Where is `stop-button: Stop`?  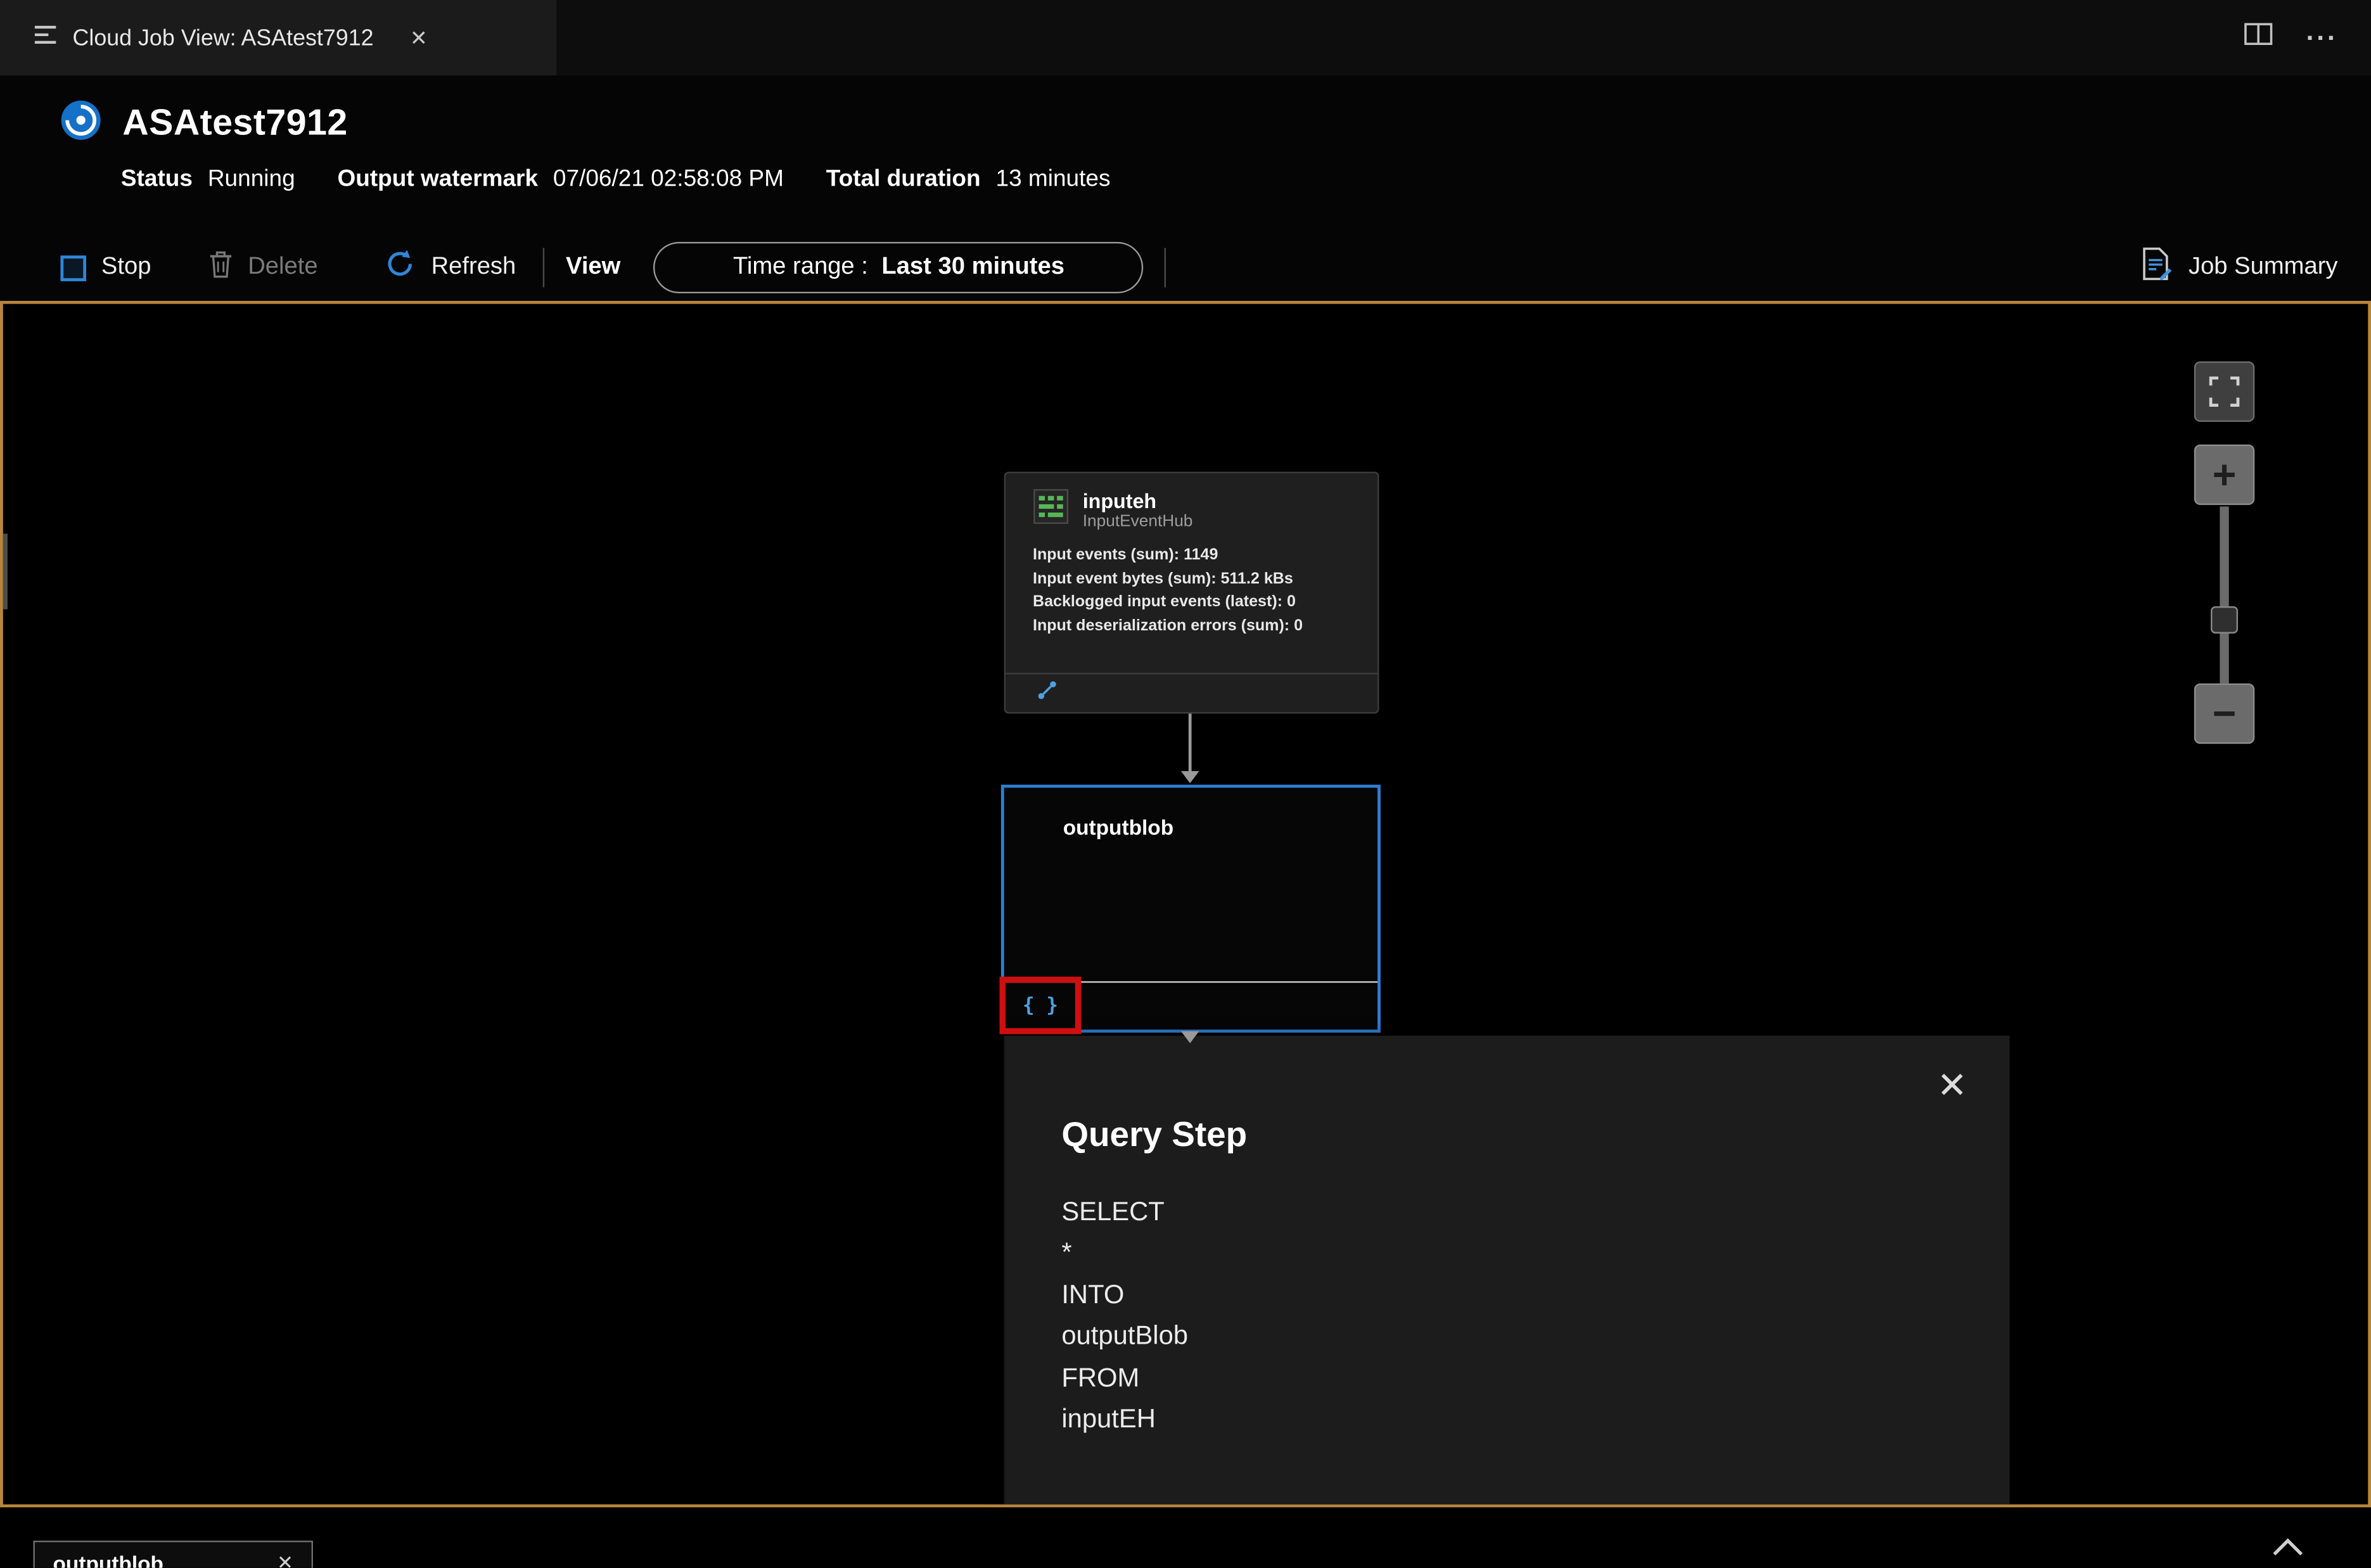
stop-button: Stop is located at coordinates (105, 267).